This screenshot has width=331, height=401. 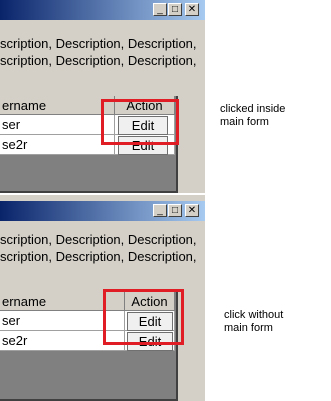 I want to click on table-row-name: se2r, so click(x=57, y=145).